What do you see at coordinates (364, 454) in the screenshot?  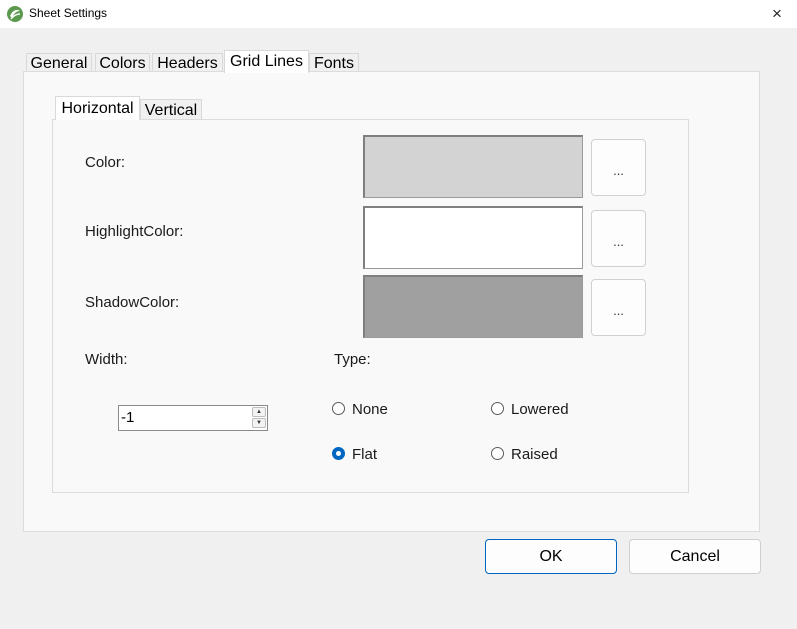 I see `radio-flat-label: Flat` at bounding box center [364, 454].